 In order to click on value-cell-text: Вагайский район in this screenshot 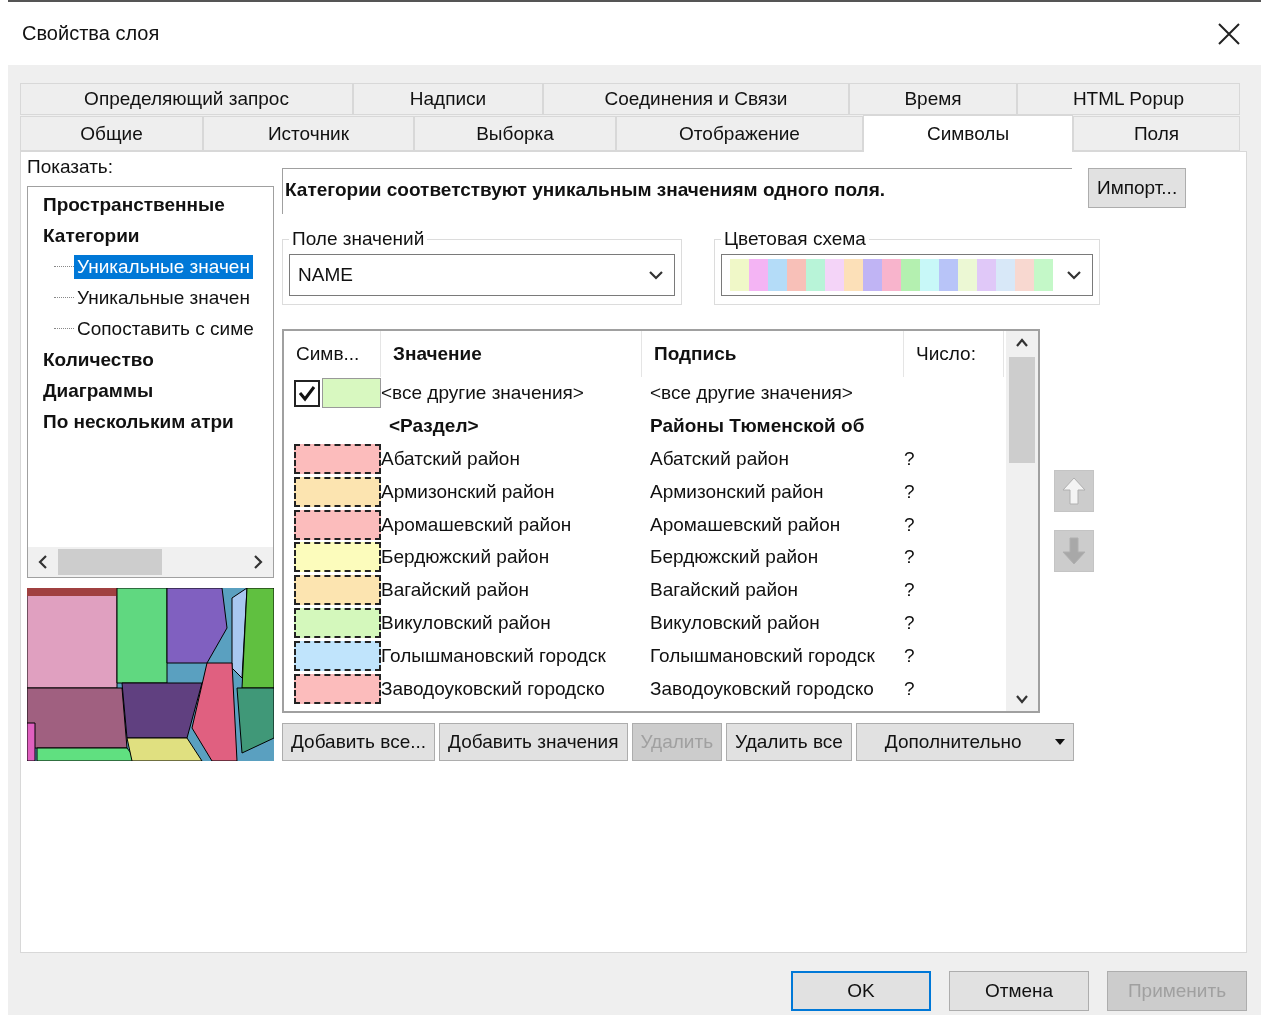, I will do `click(456, 590)`.